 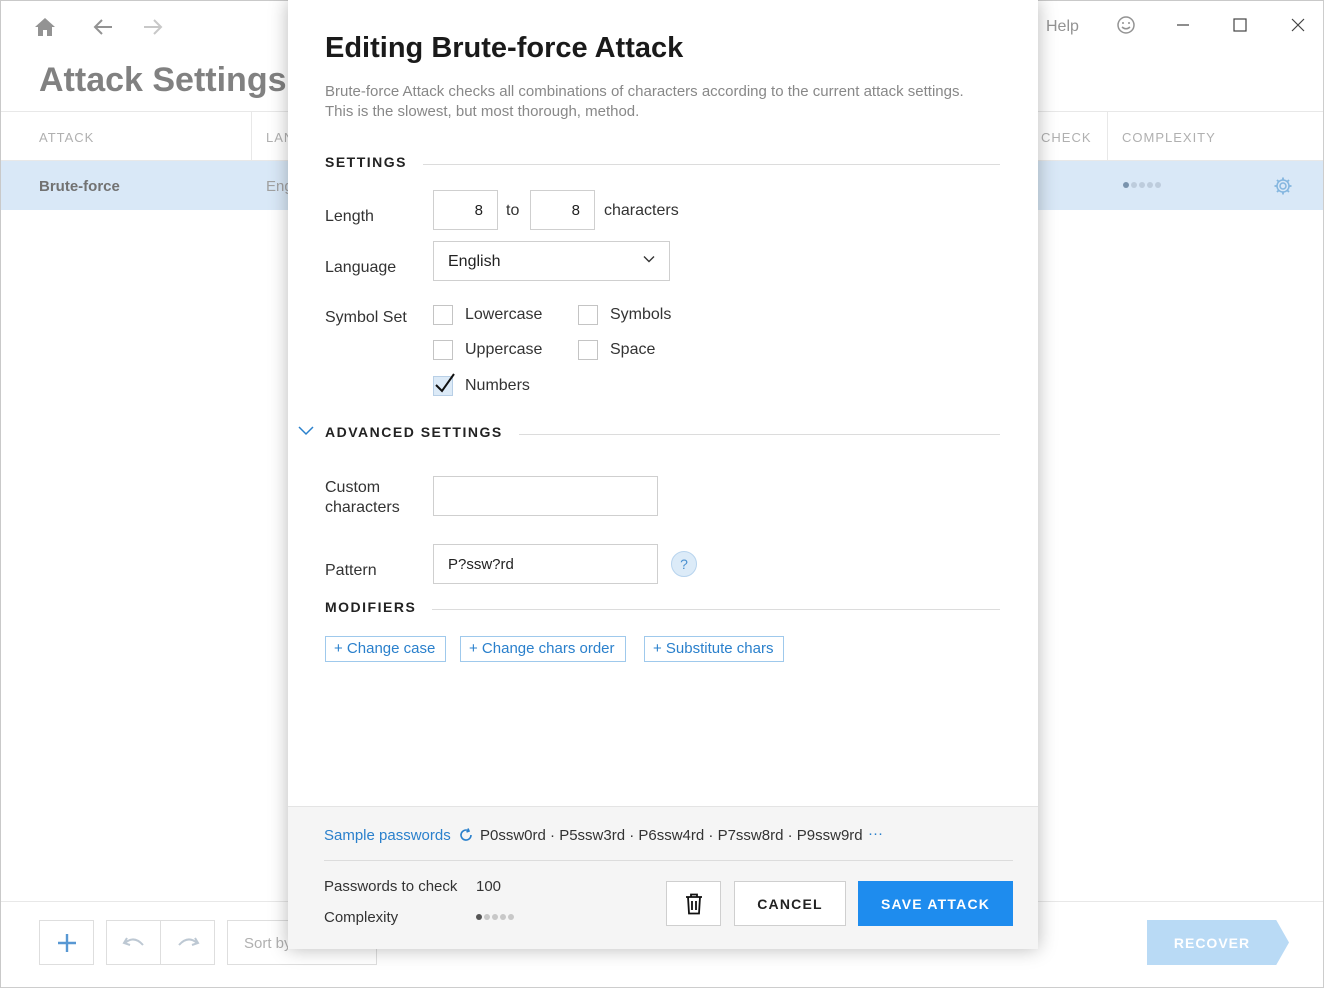 I want to click on length-label: Length, so click(x=349, y=216).